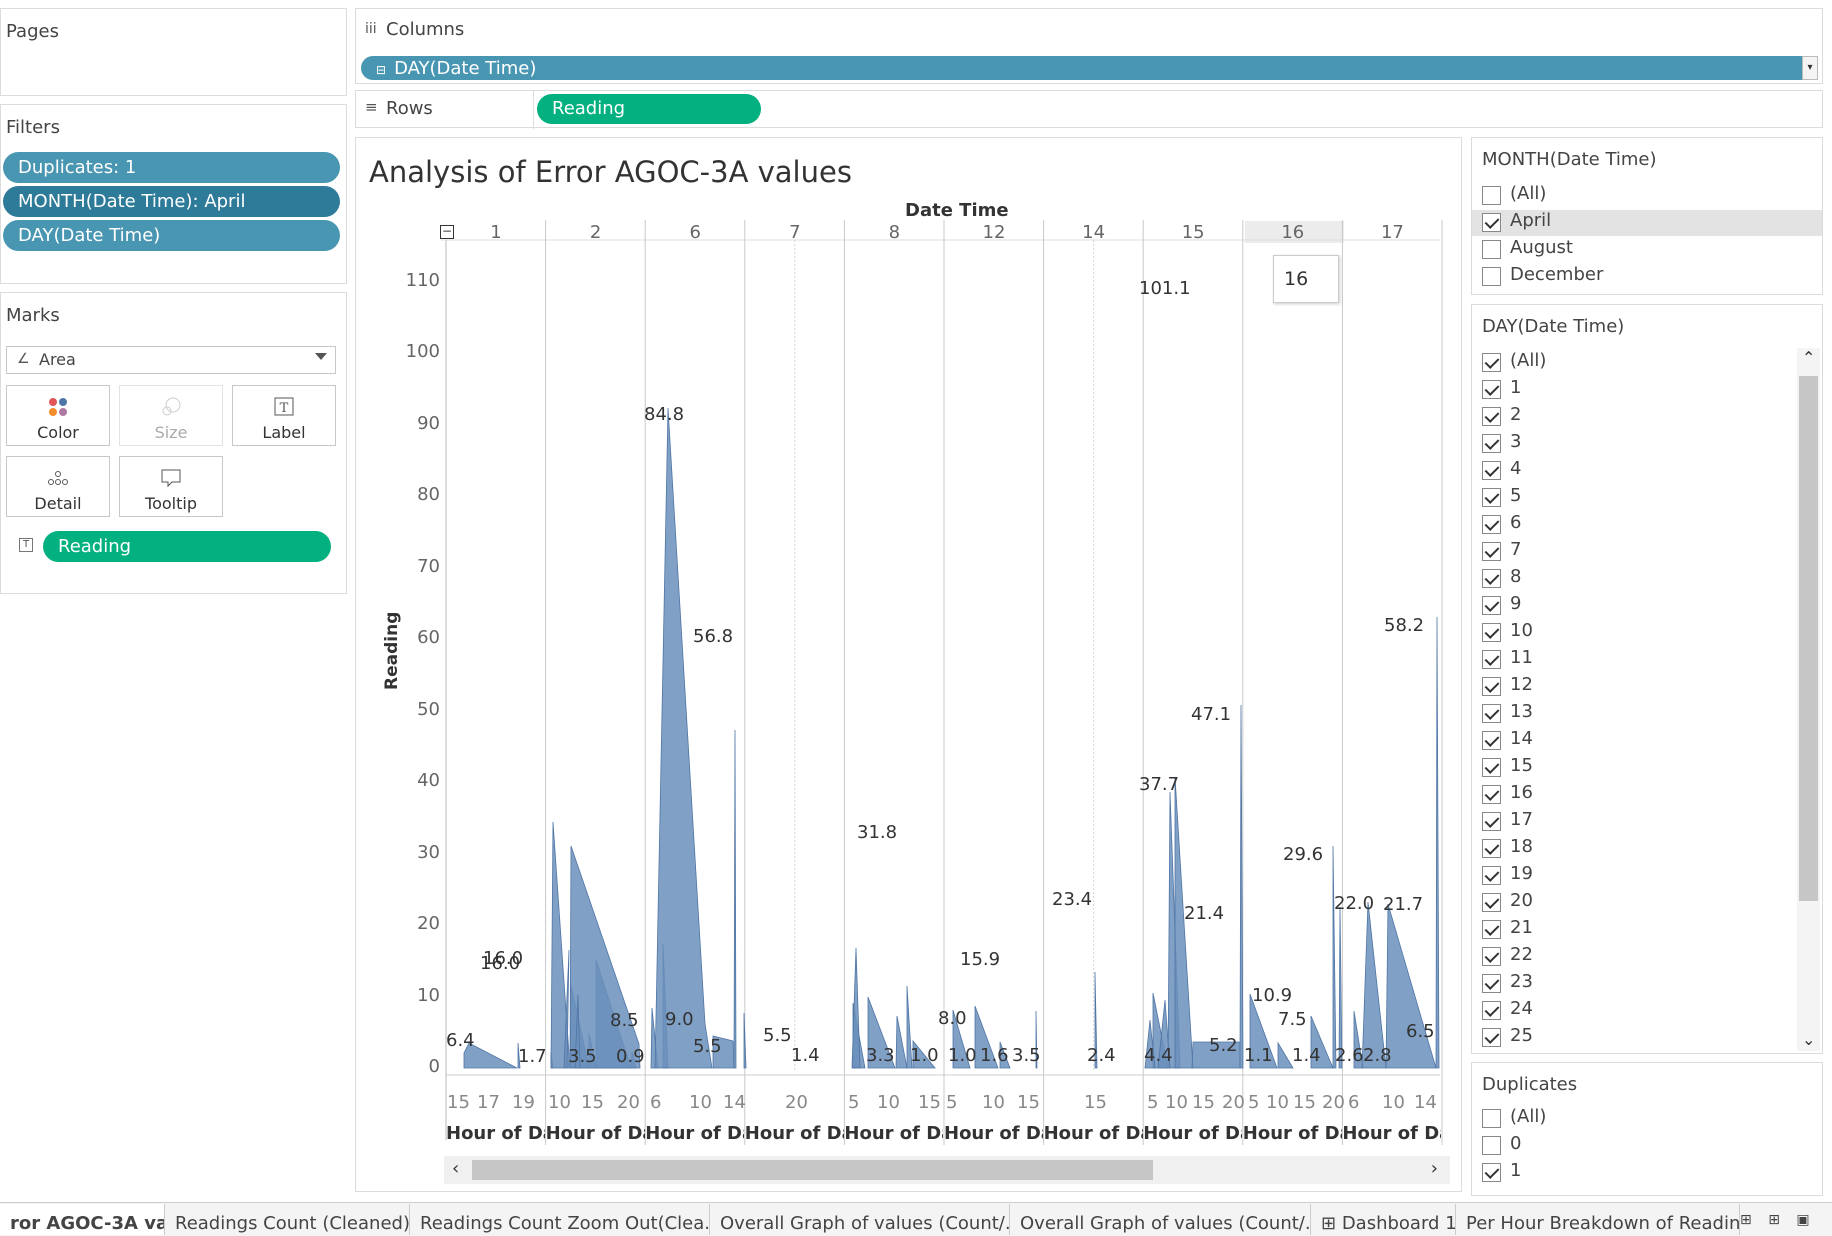 The height and width of the screenshot is (1236, 1832). What do you see at coordinates (880, 1055) in the screenshot?
I see `data-label: 3.3` at bounding box center [880, 1055].